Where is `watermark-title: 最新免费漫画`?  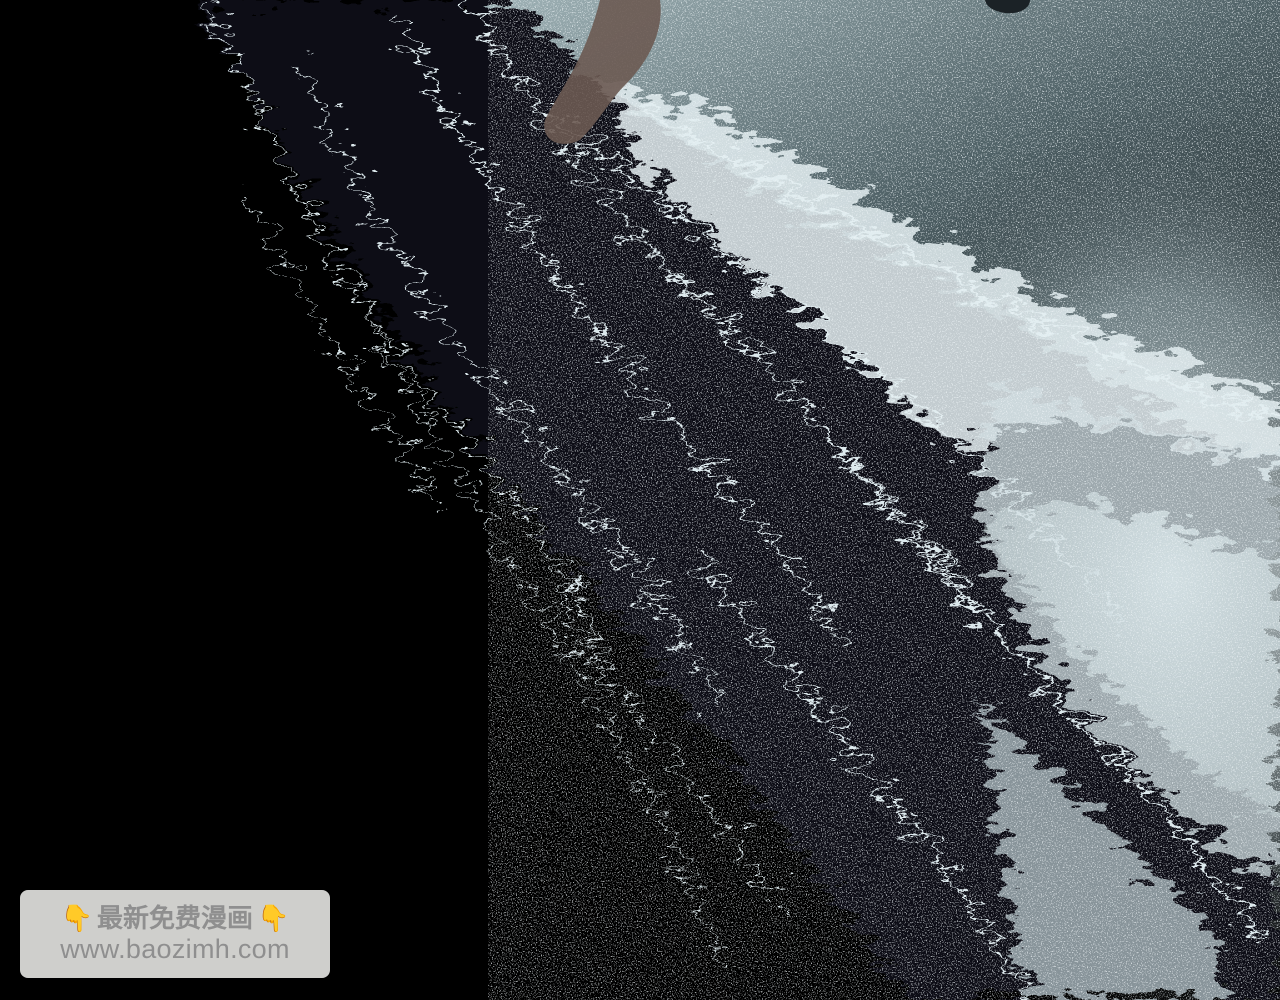
watermark-title: 最新免费漫画 is located at coordinates (174, 918).